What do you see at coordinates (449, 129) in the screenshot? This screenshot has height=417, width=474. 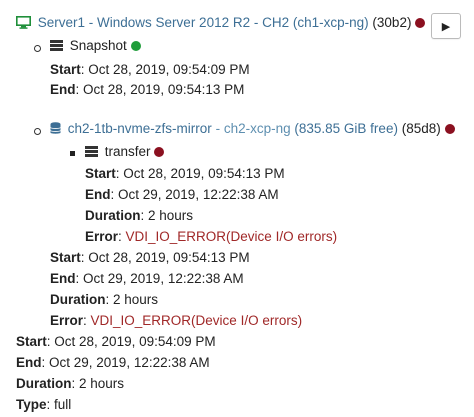 I see `sr-status-dot` at bounding box center [449, 129].